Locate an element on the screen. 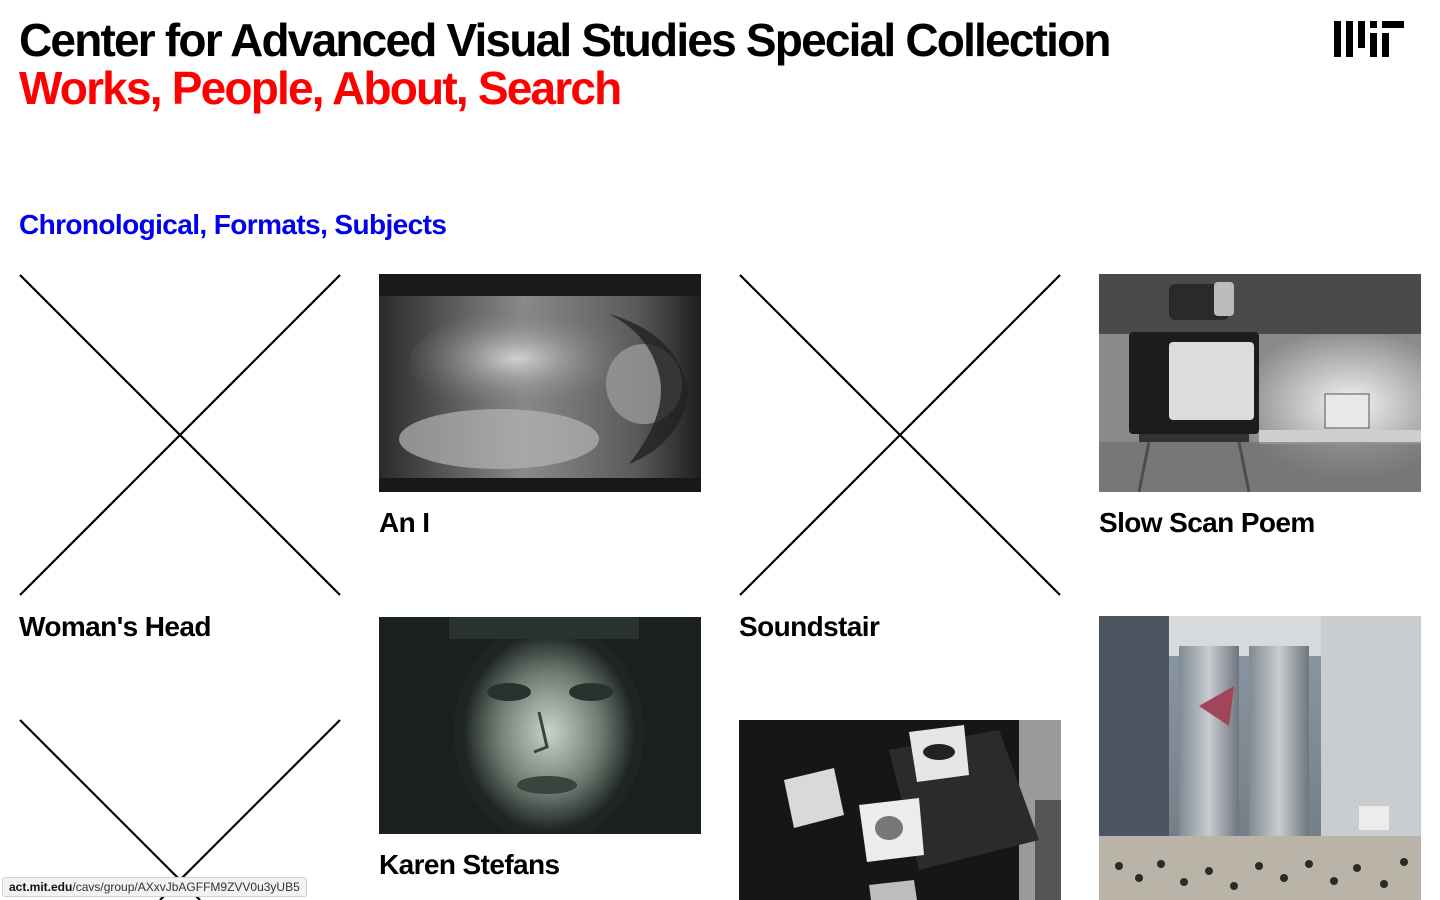 The width and height of the screenshot is (1440, 900). work-title: Slow Scan Poem is located at coordinates (1207, 522).